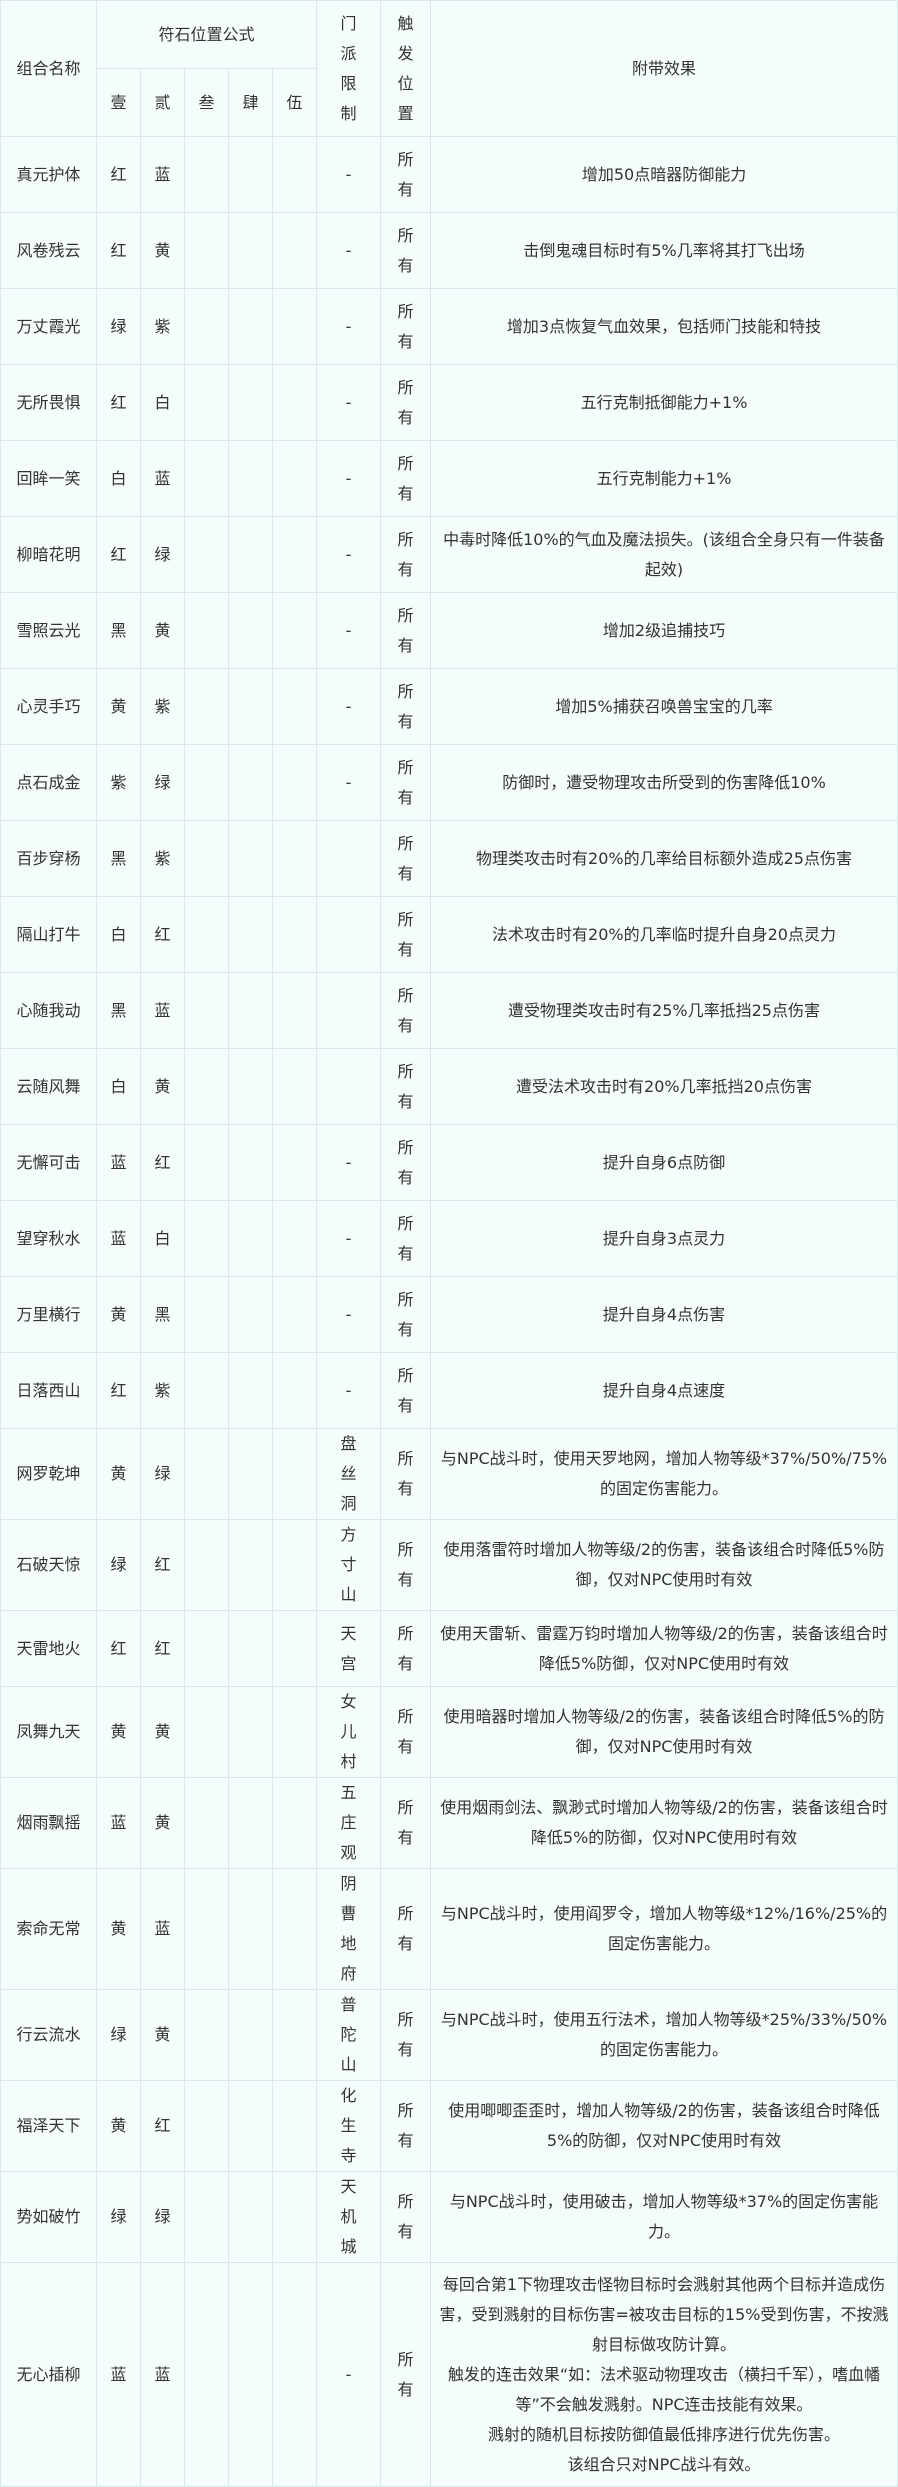 The width and height of the screenshot is (898, 2487). I want to click on combo-name: 万里横行, so click(48, 1314).